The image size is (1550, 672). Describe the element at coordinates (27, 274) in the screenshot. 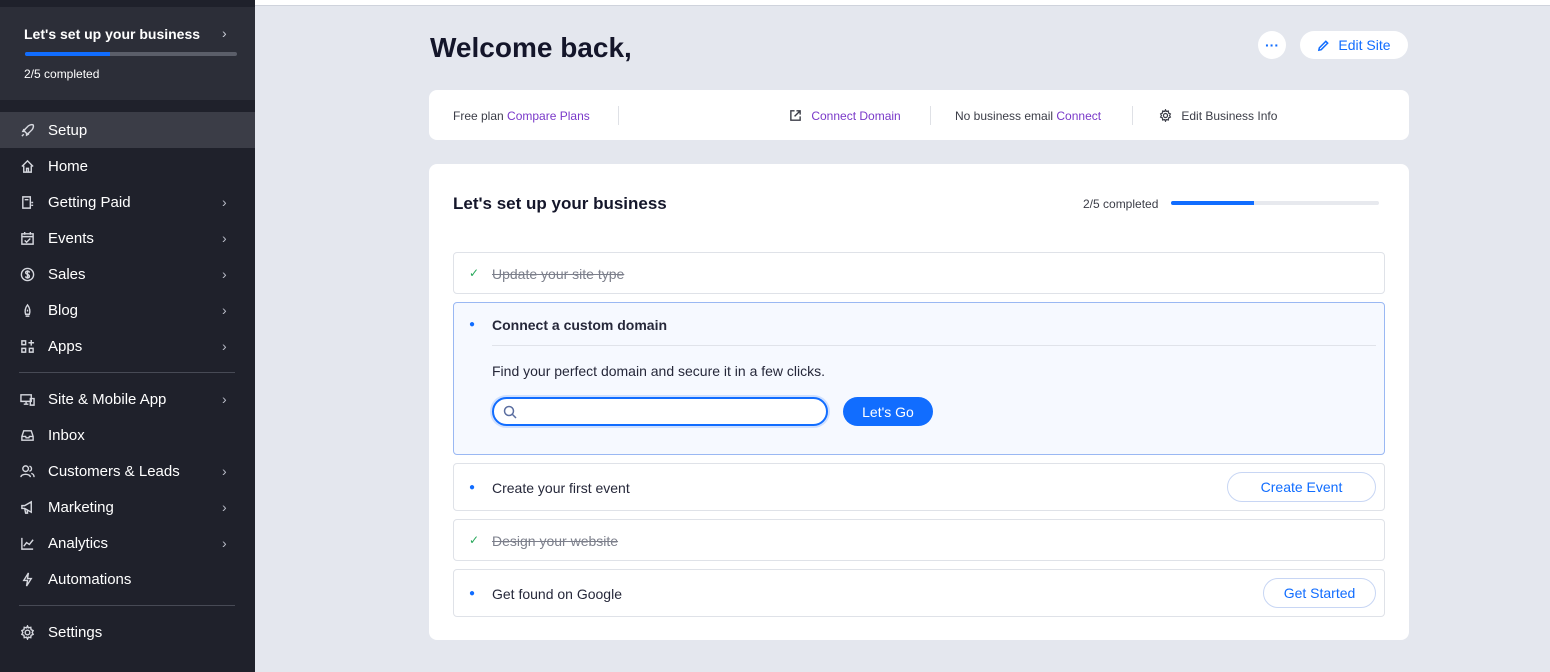

I see `dollar-icon` at that location.